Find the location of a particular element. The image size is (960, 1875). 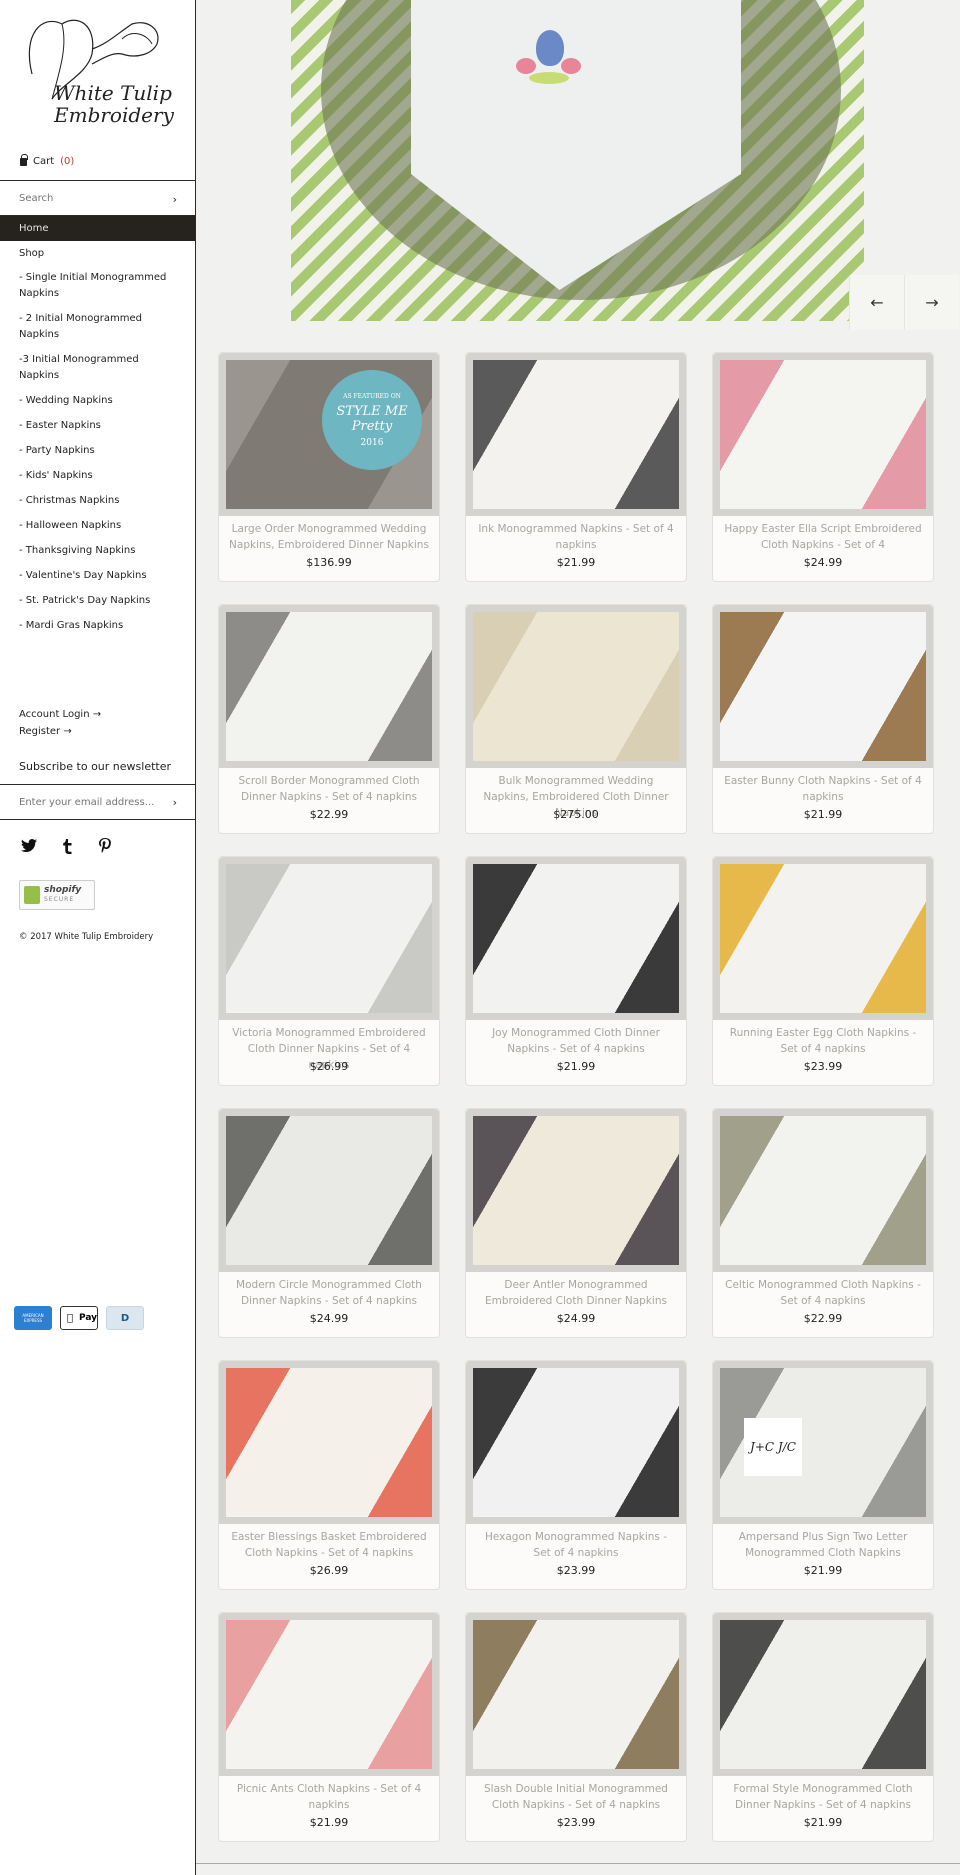

hero-egg-embroidery is located at coordinates (550, 48).